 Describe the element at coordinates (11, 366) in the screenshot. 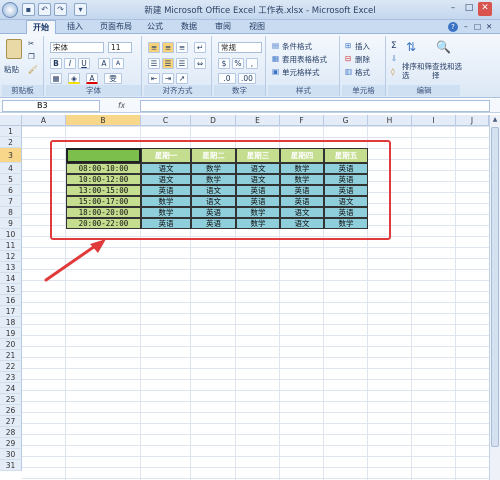

I see `row-header-22: 22` at that location.